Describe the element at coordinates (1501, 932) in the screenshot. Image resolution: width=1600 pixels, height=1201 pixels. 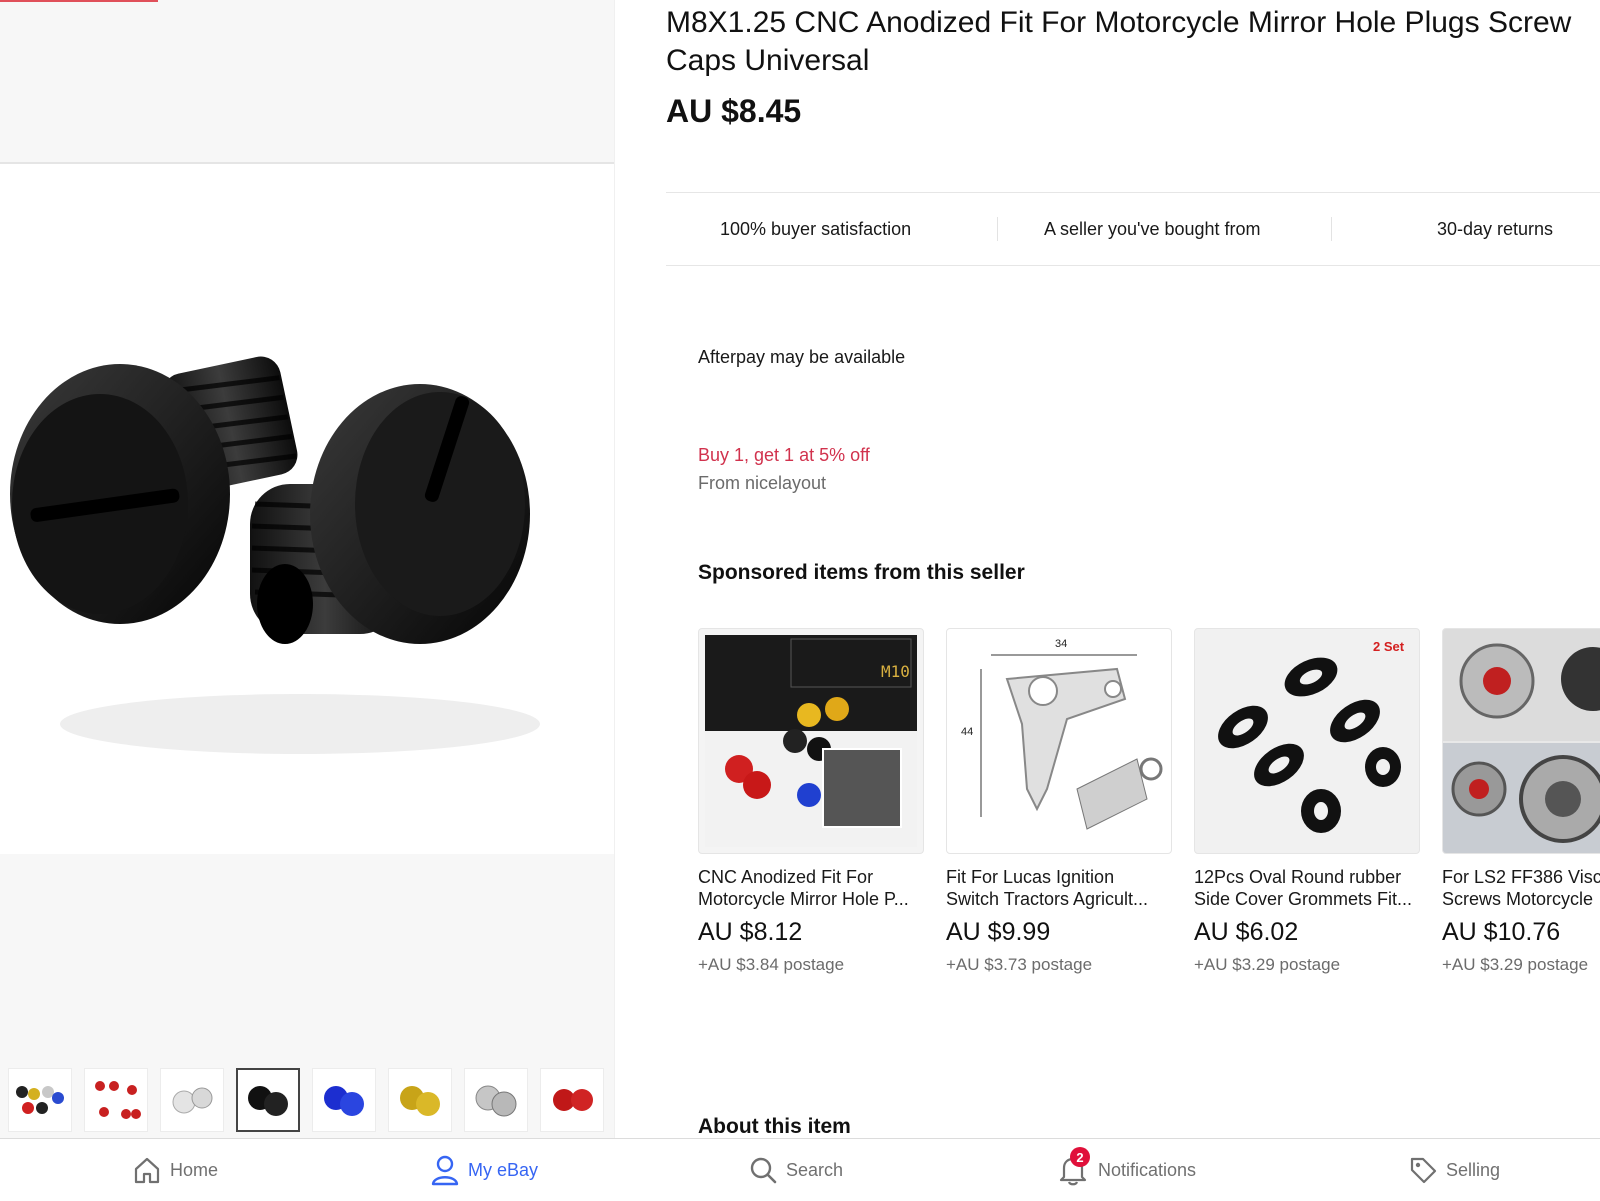
I see `sponsored-item-price: AU $10.76` at that location.